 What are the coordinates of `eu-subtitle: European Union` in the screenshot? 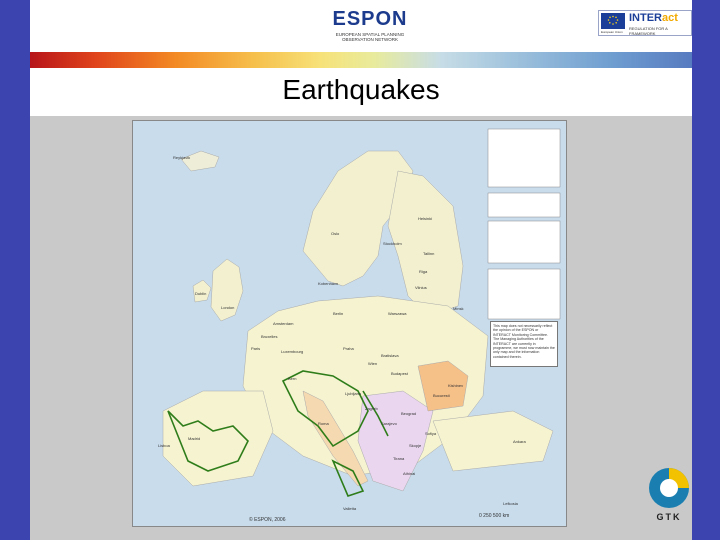 It's located at (612, 32).